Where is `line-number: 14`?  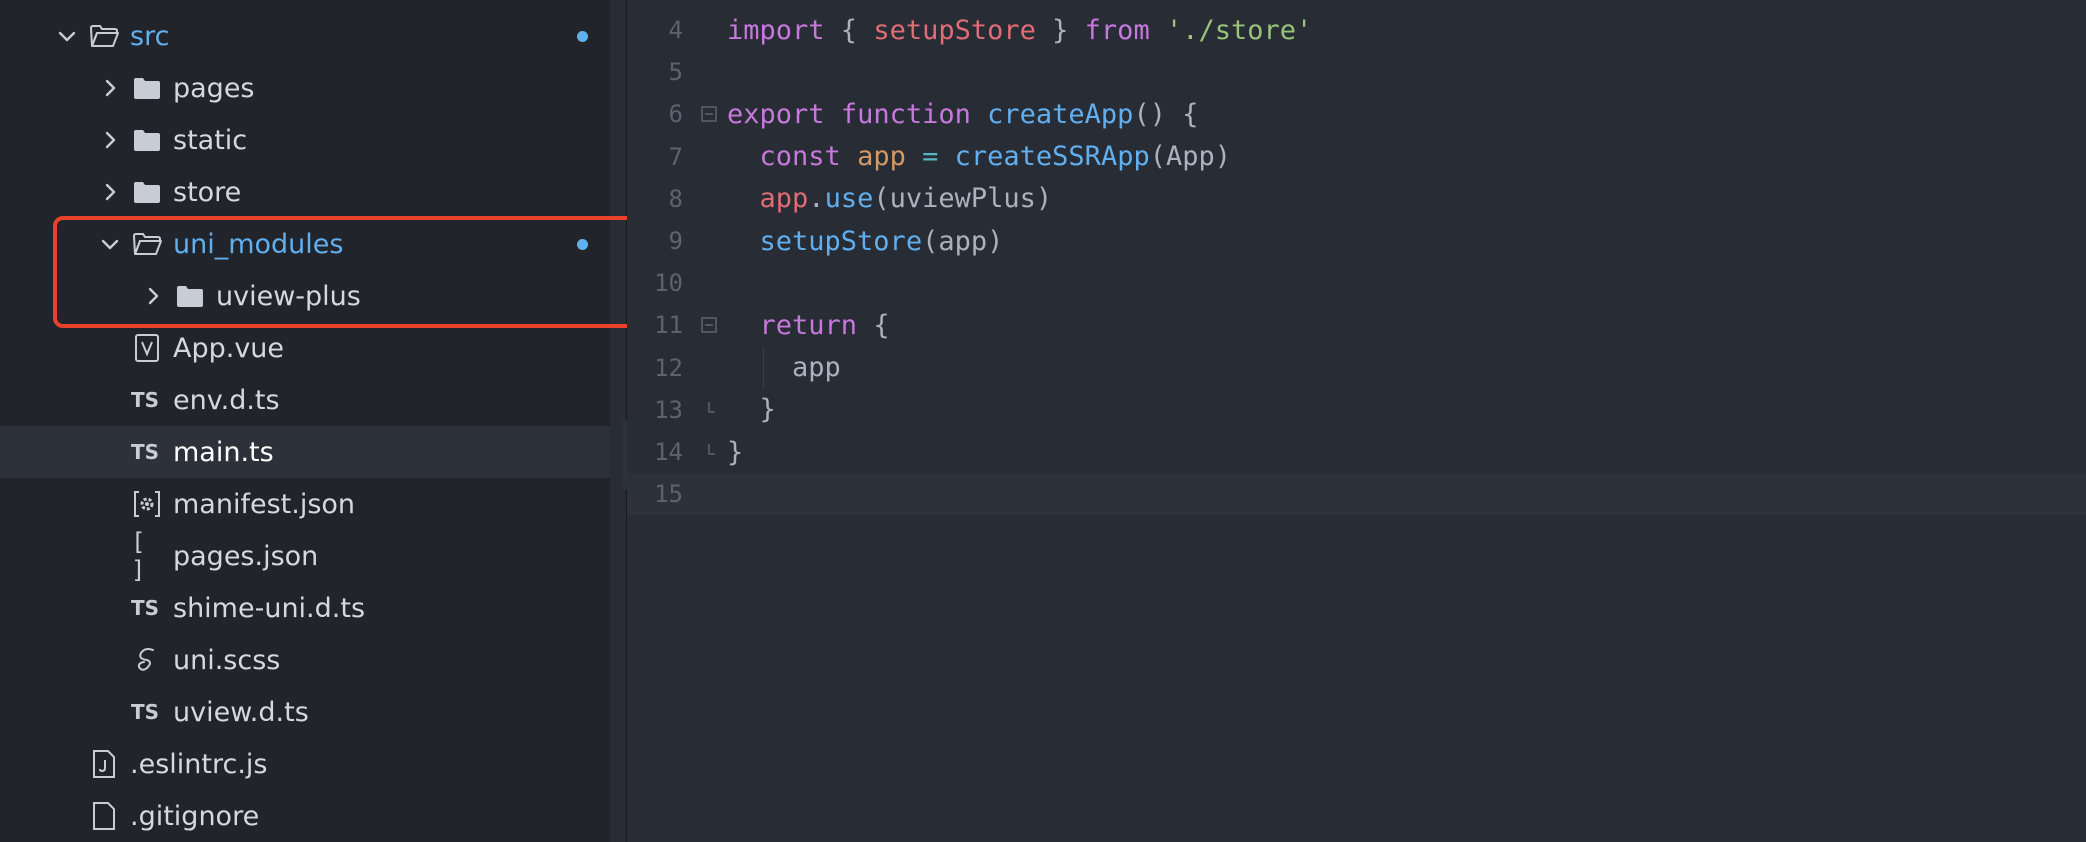 line-number: 14 is located at coordinates (668, 452).